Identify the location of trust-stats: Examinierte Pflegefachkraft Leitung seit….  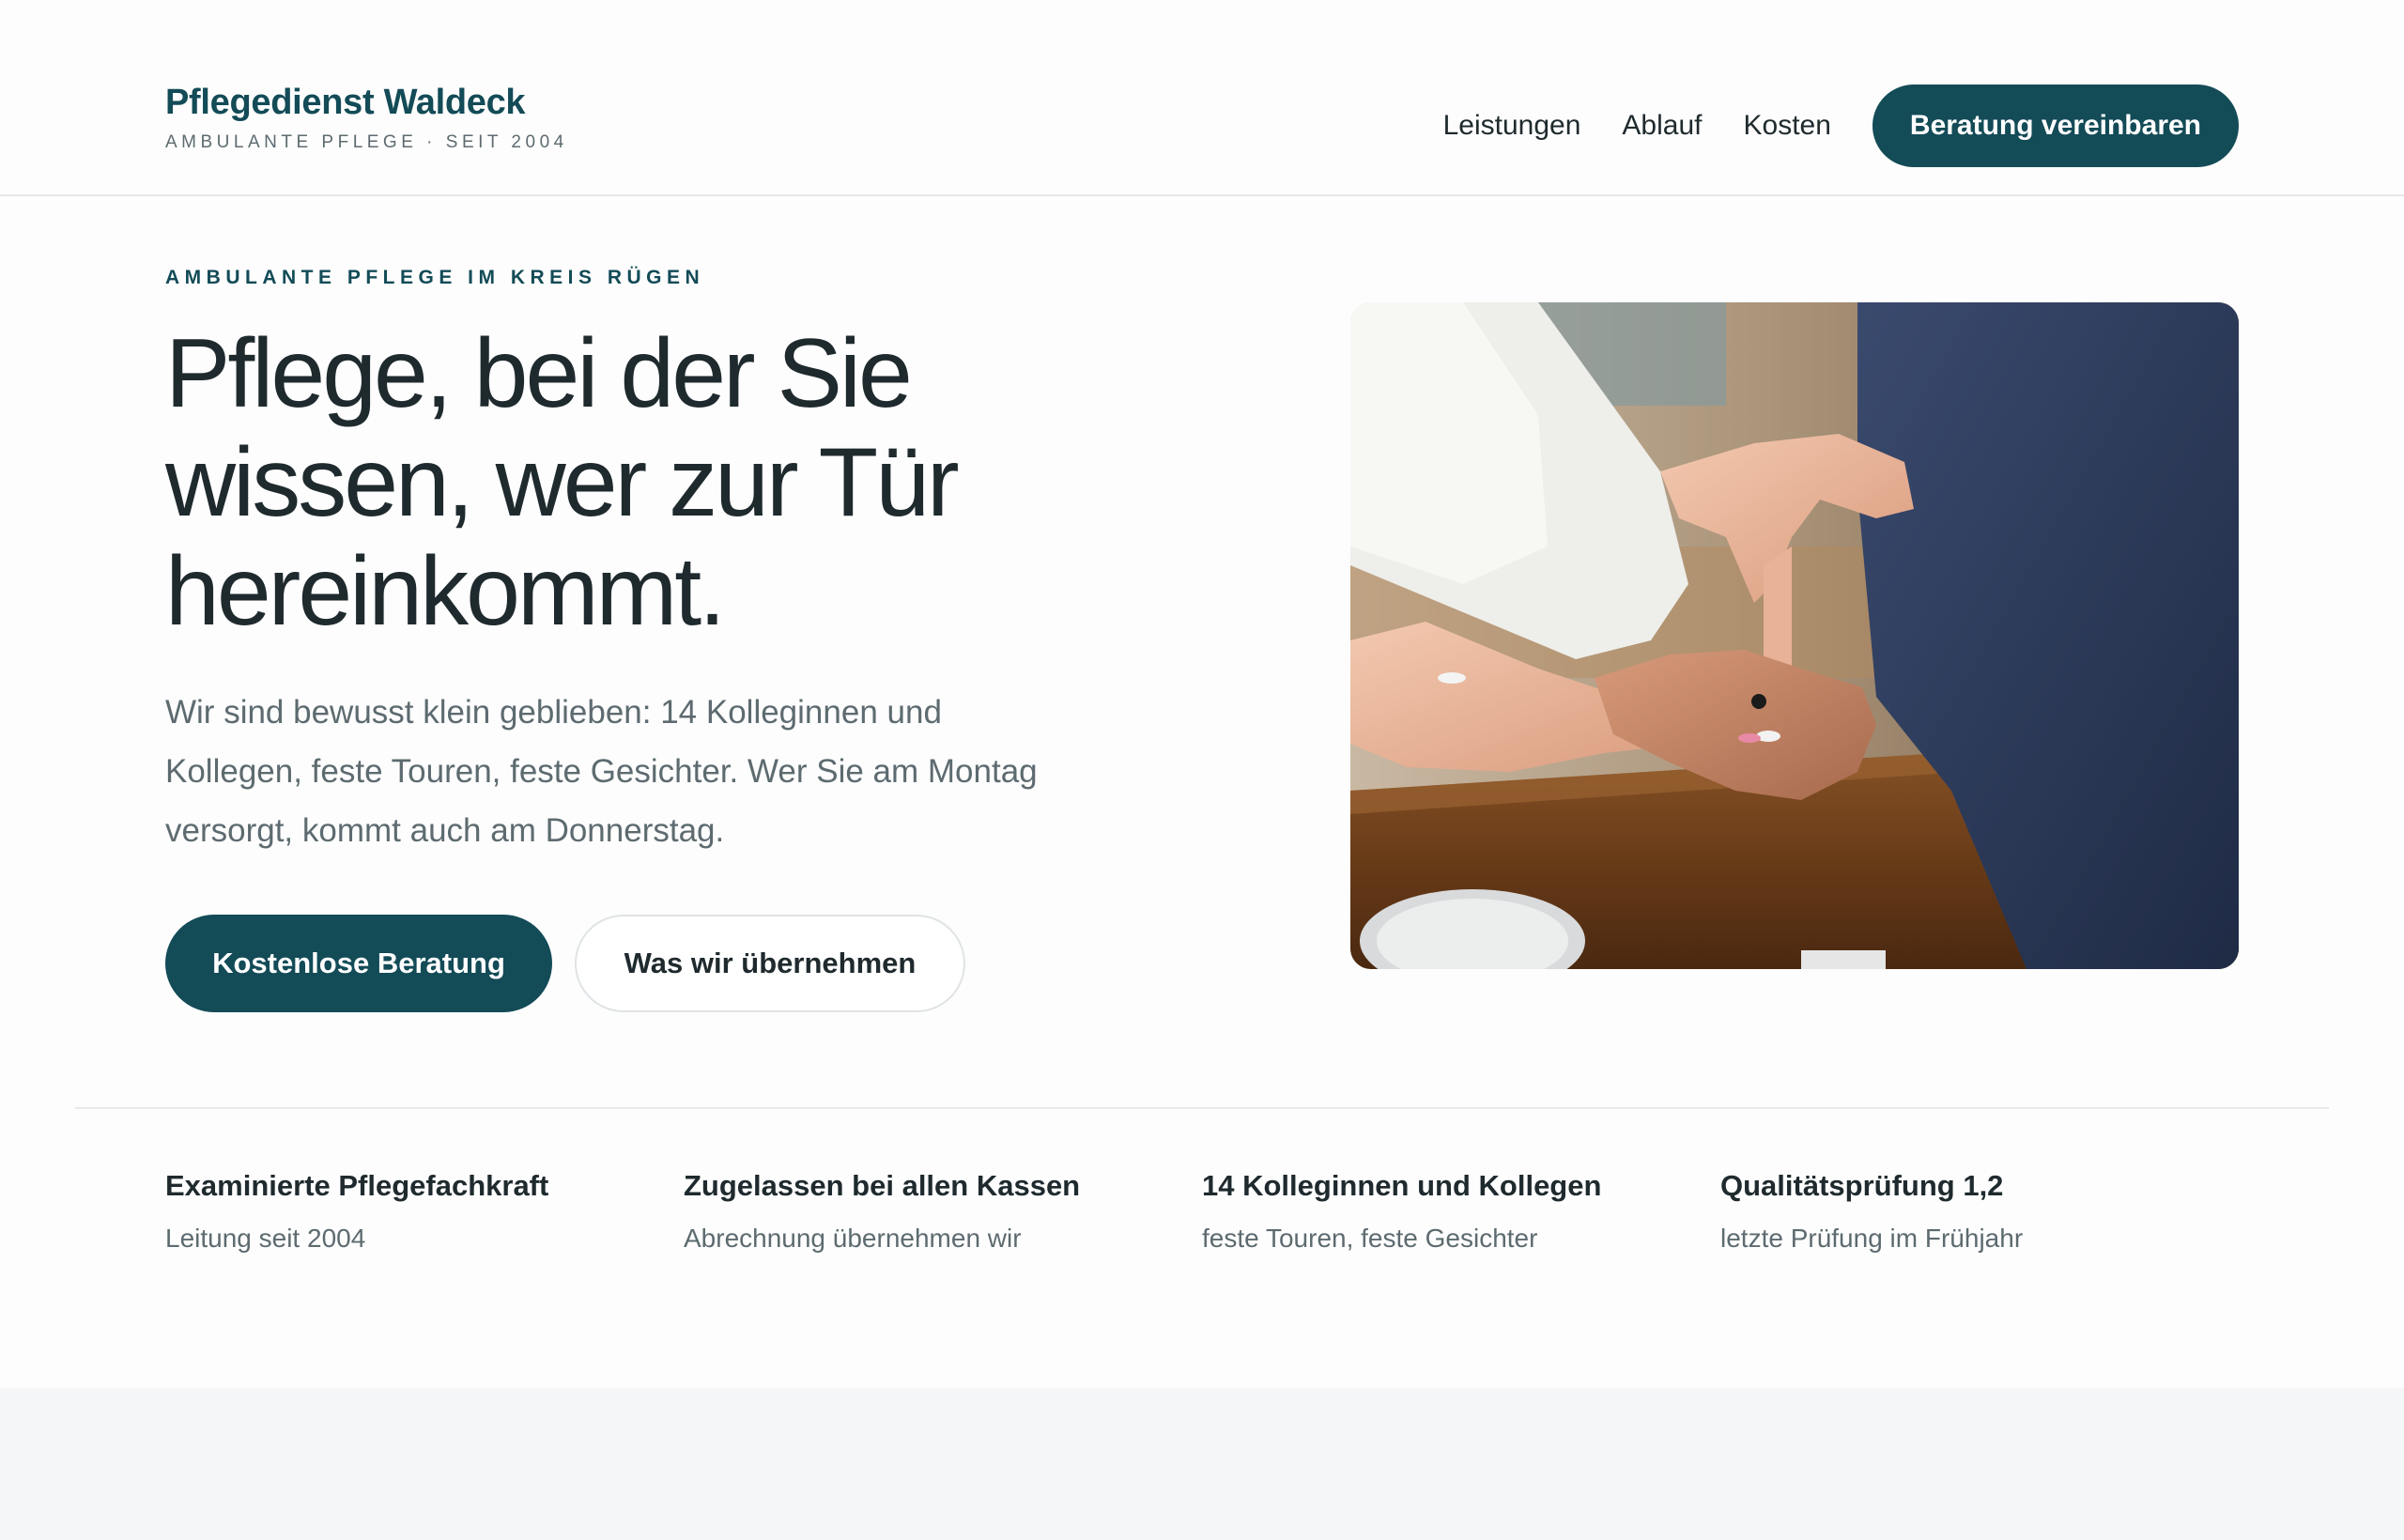
(1202, 1211).